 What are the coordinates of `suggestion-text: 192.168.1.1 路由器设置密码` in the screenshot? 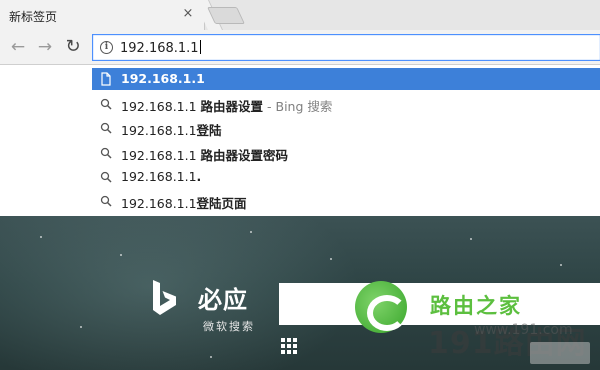 It's located at (205, 155).